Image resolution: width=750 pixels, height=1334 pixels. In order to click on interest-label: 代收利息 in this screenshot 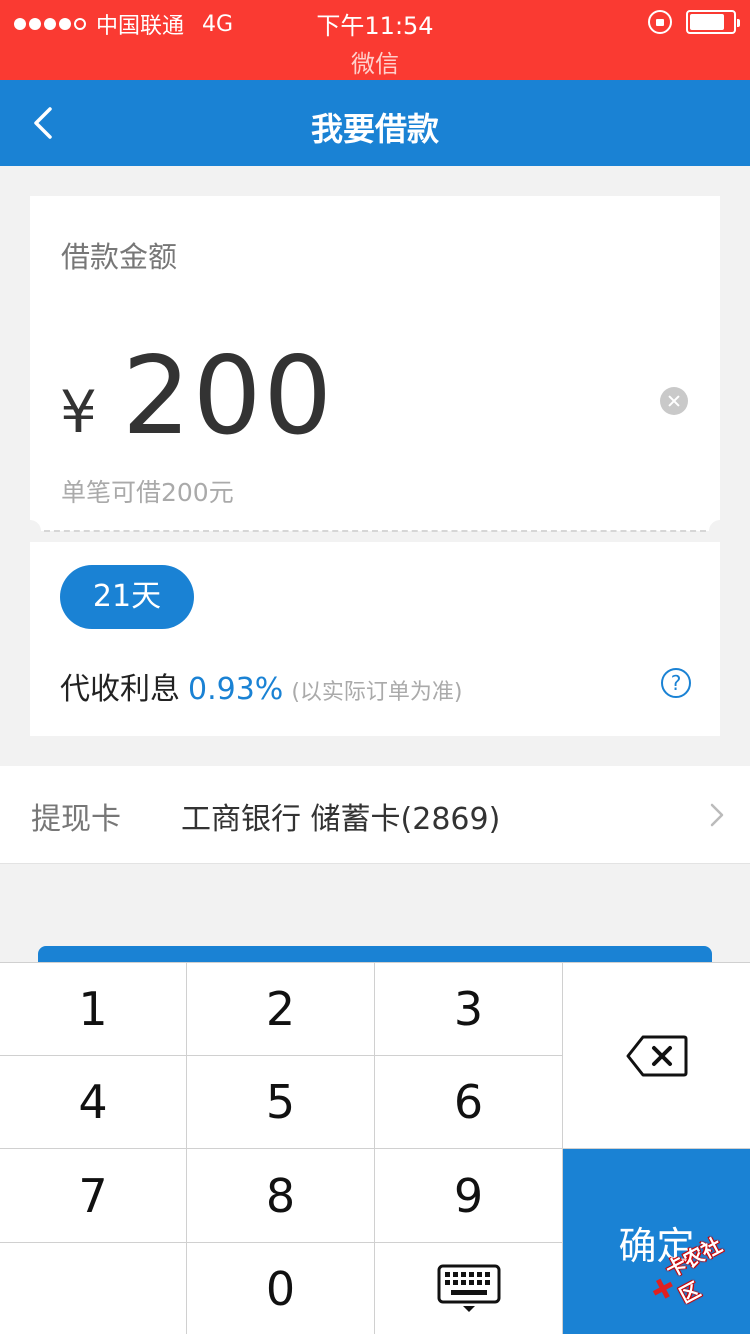, I will do `click(120, 689)`.